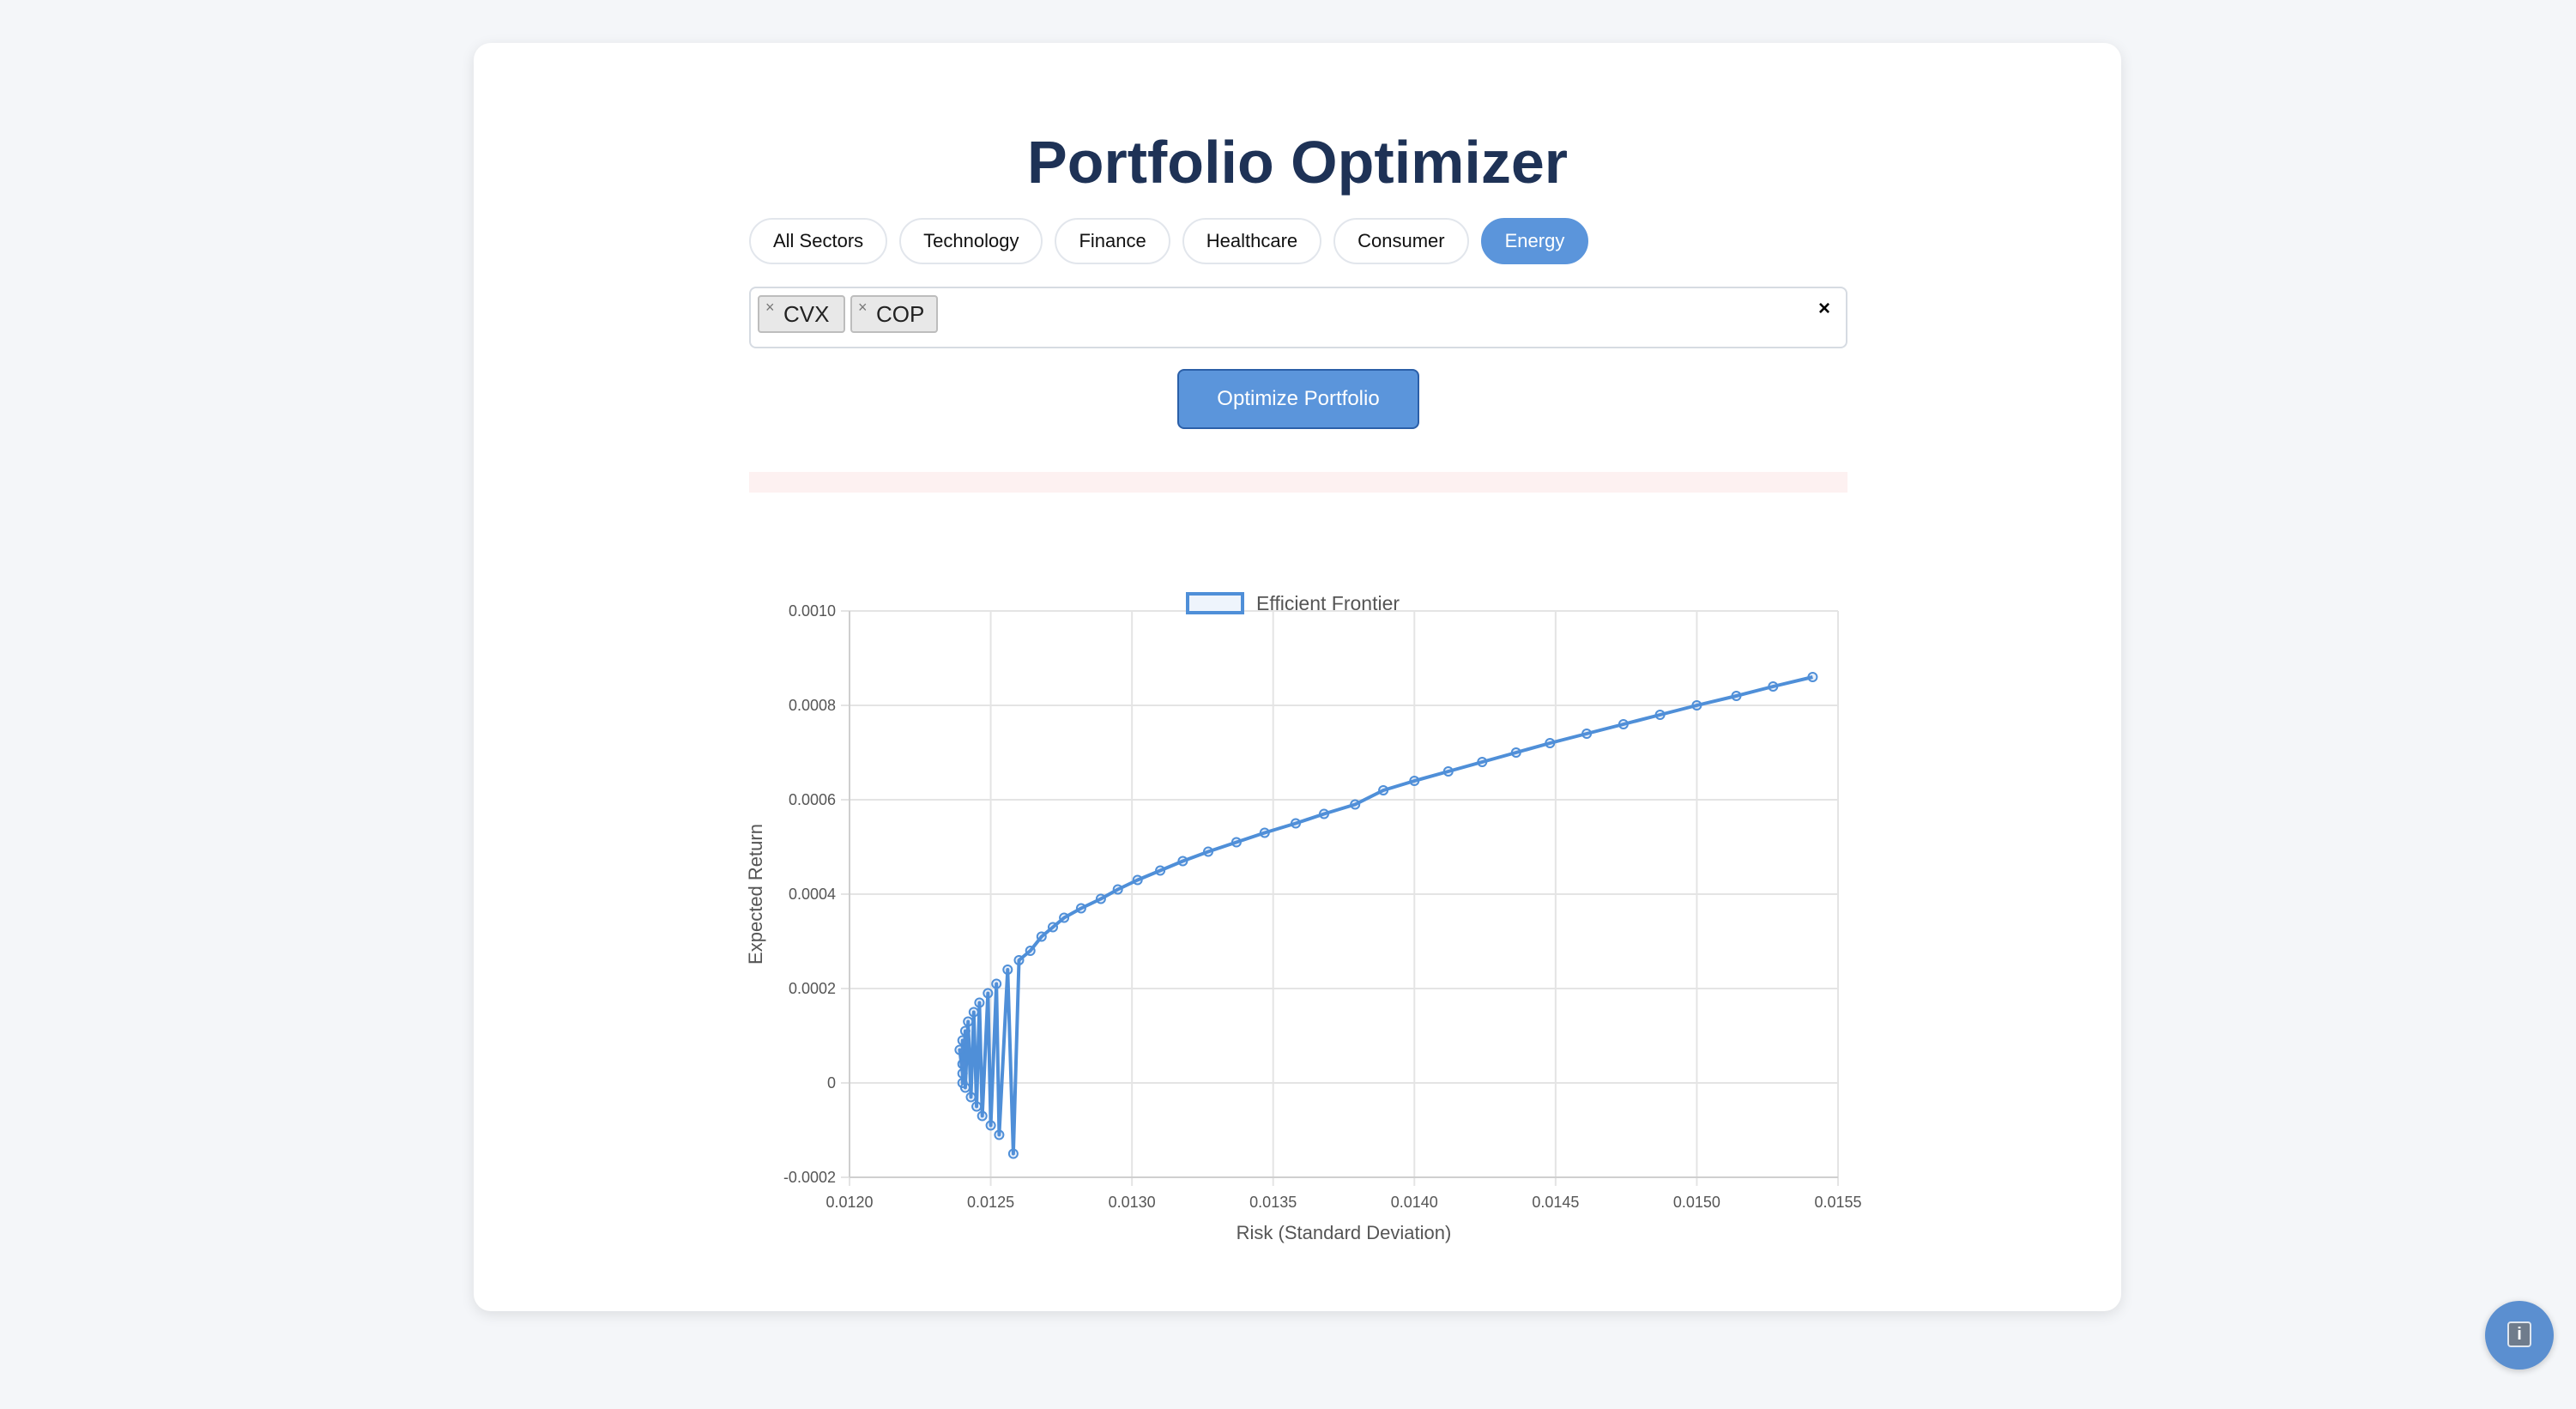 The height and width of the screenshot is (1409, 2576). What do you see at coordinates (1252, 241) in the screenshot?
I see `sector-healthcare-button: Healthcare` at bounding box center [1252, 241].